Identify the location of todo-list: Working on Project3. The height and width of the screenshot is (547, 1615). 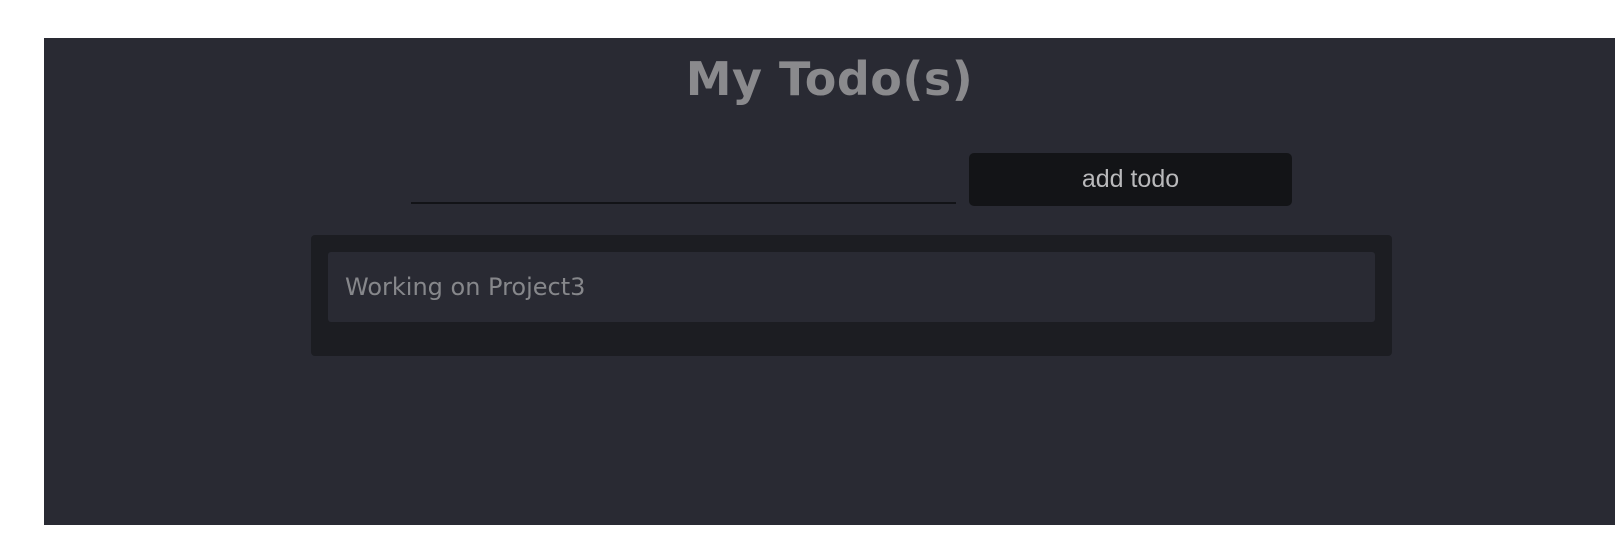
(851, 295).